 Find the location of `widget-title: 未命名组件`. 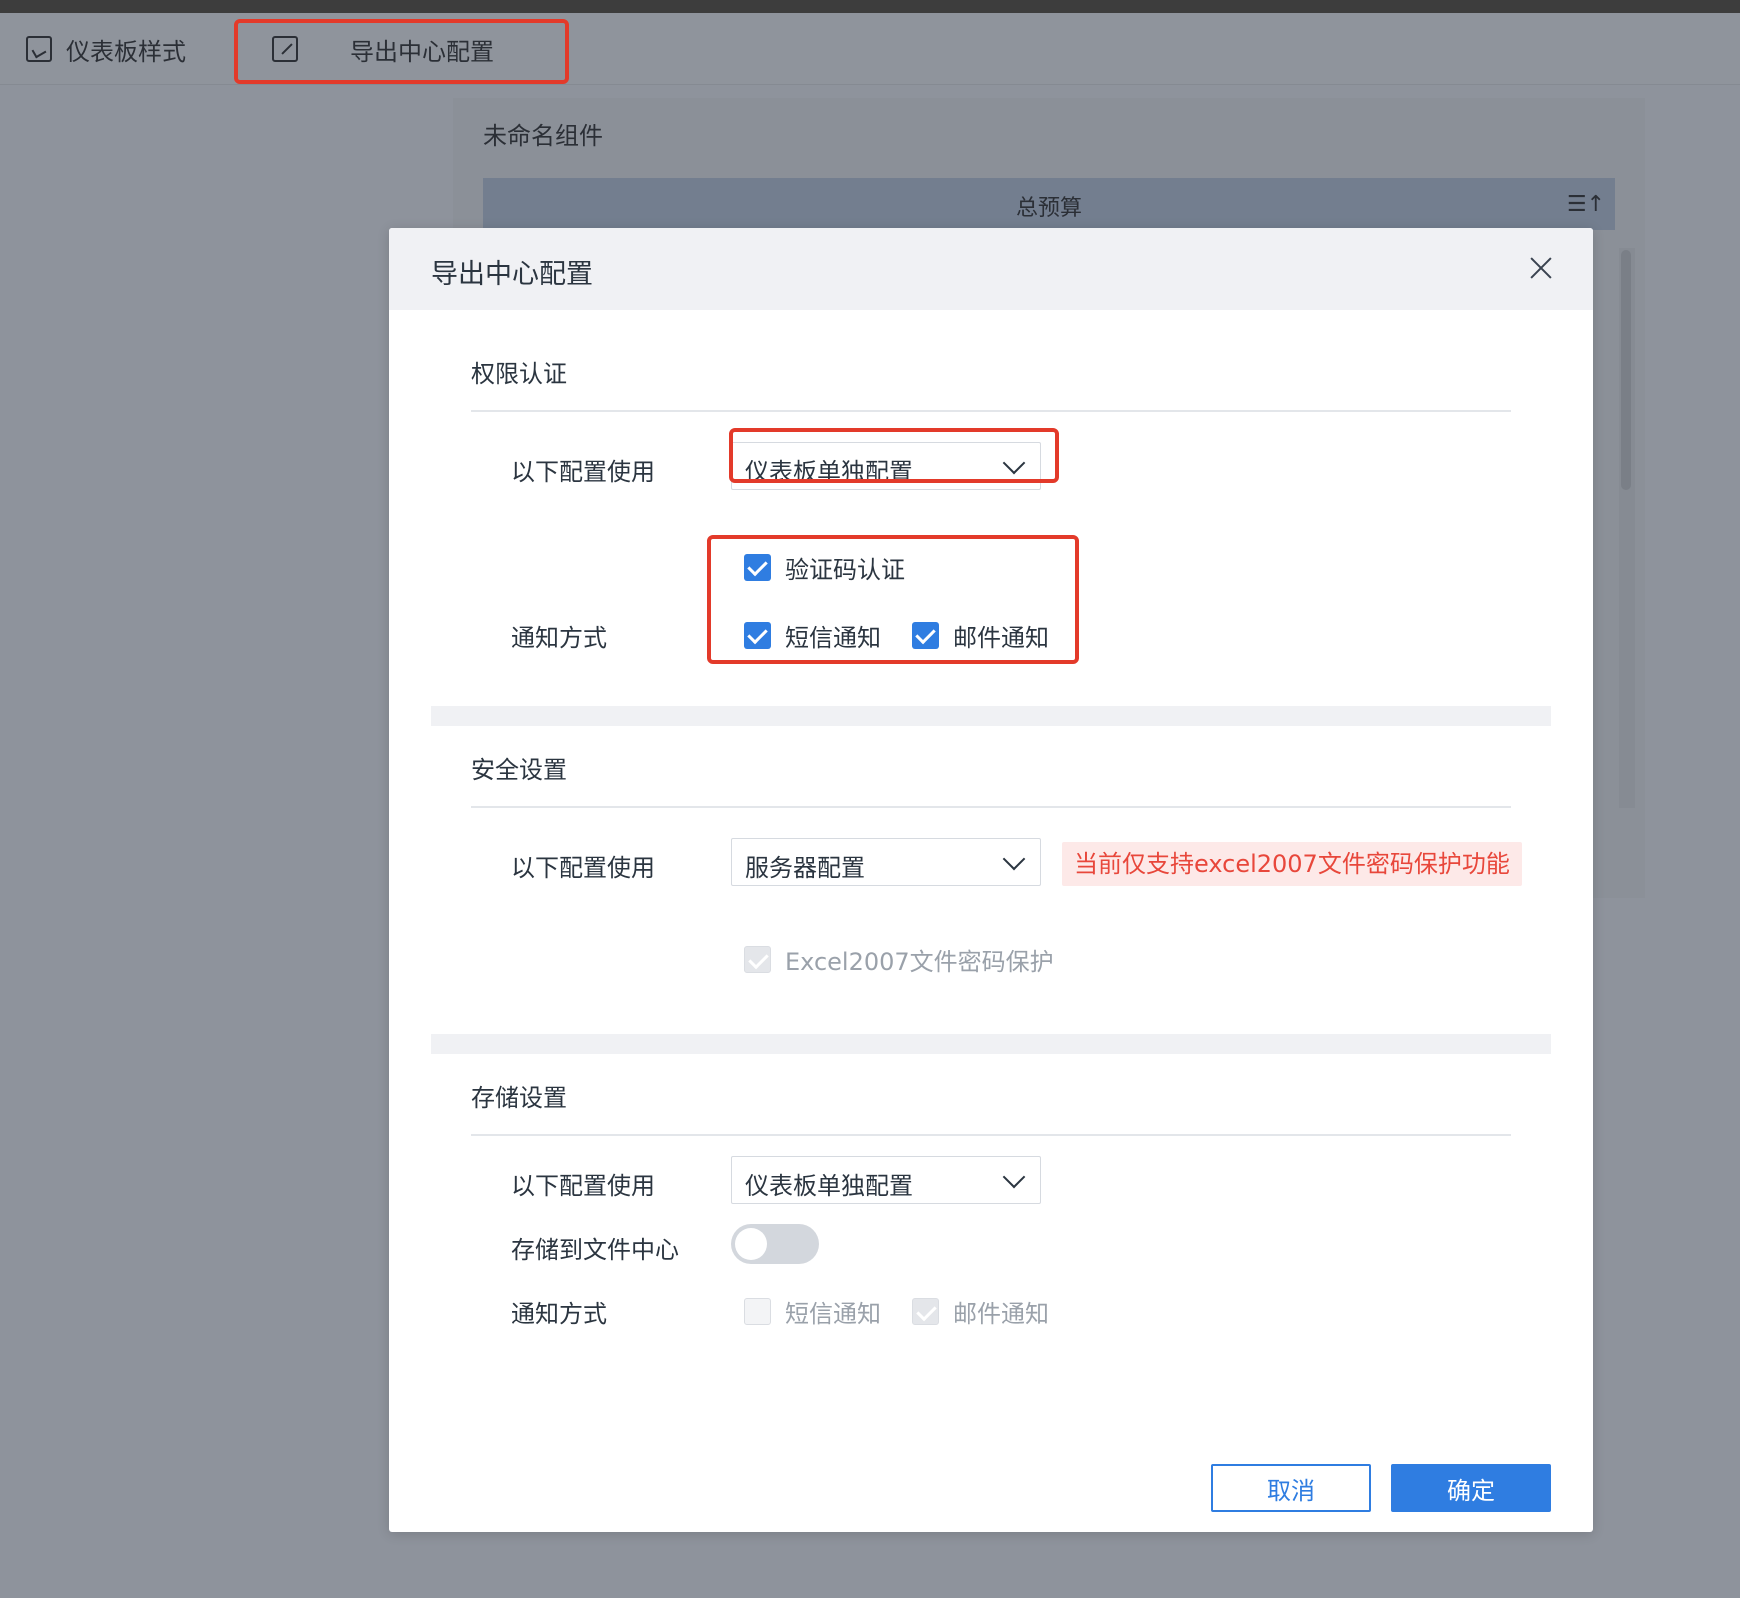

widget-title: 未命名组件 is located at coordinates (543, 136).